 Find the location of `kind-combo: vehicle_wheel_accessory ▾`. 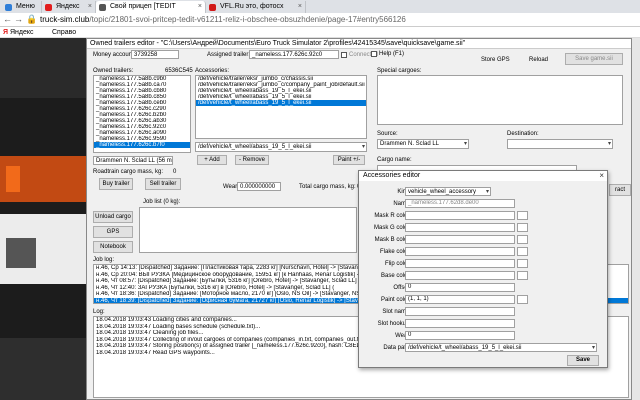

kind-combo: vehicle_wheel_accessory ▾ is located at coordinates (448, 191).